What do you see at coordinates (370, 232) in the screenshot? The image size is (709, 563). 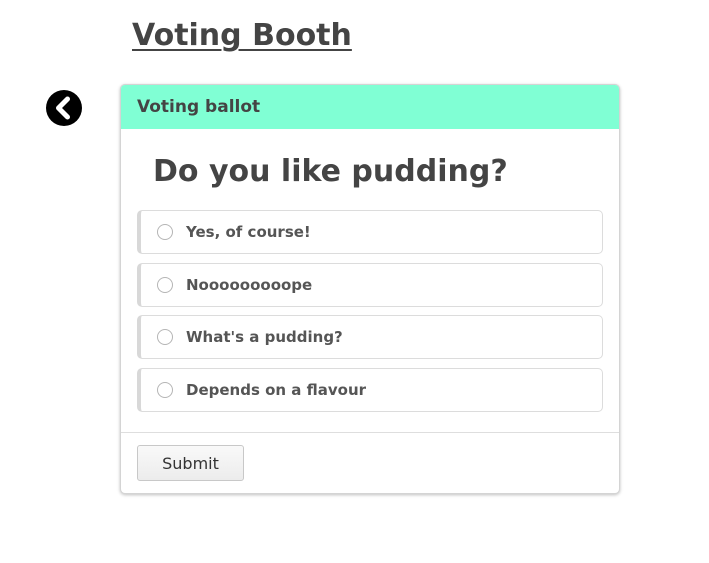 I see `option-yes: Yes, of course!` at bounding box center [370, 232].